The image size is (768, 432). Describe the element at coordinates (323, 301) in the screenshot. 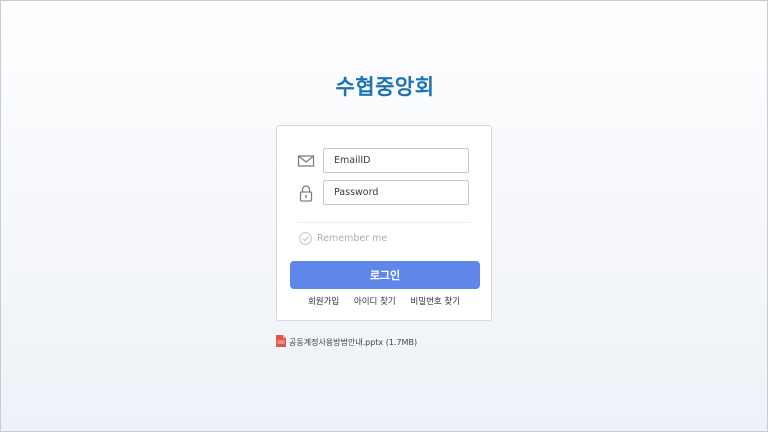

I see `signup-link: 회원가입` at that location.